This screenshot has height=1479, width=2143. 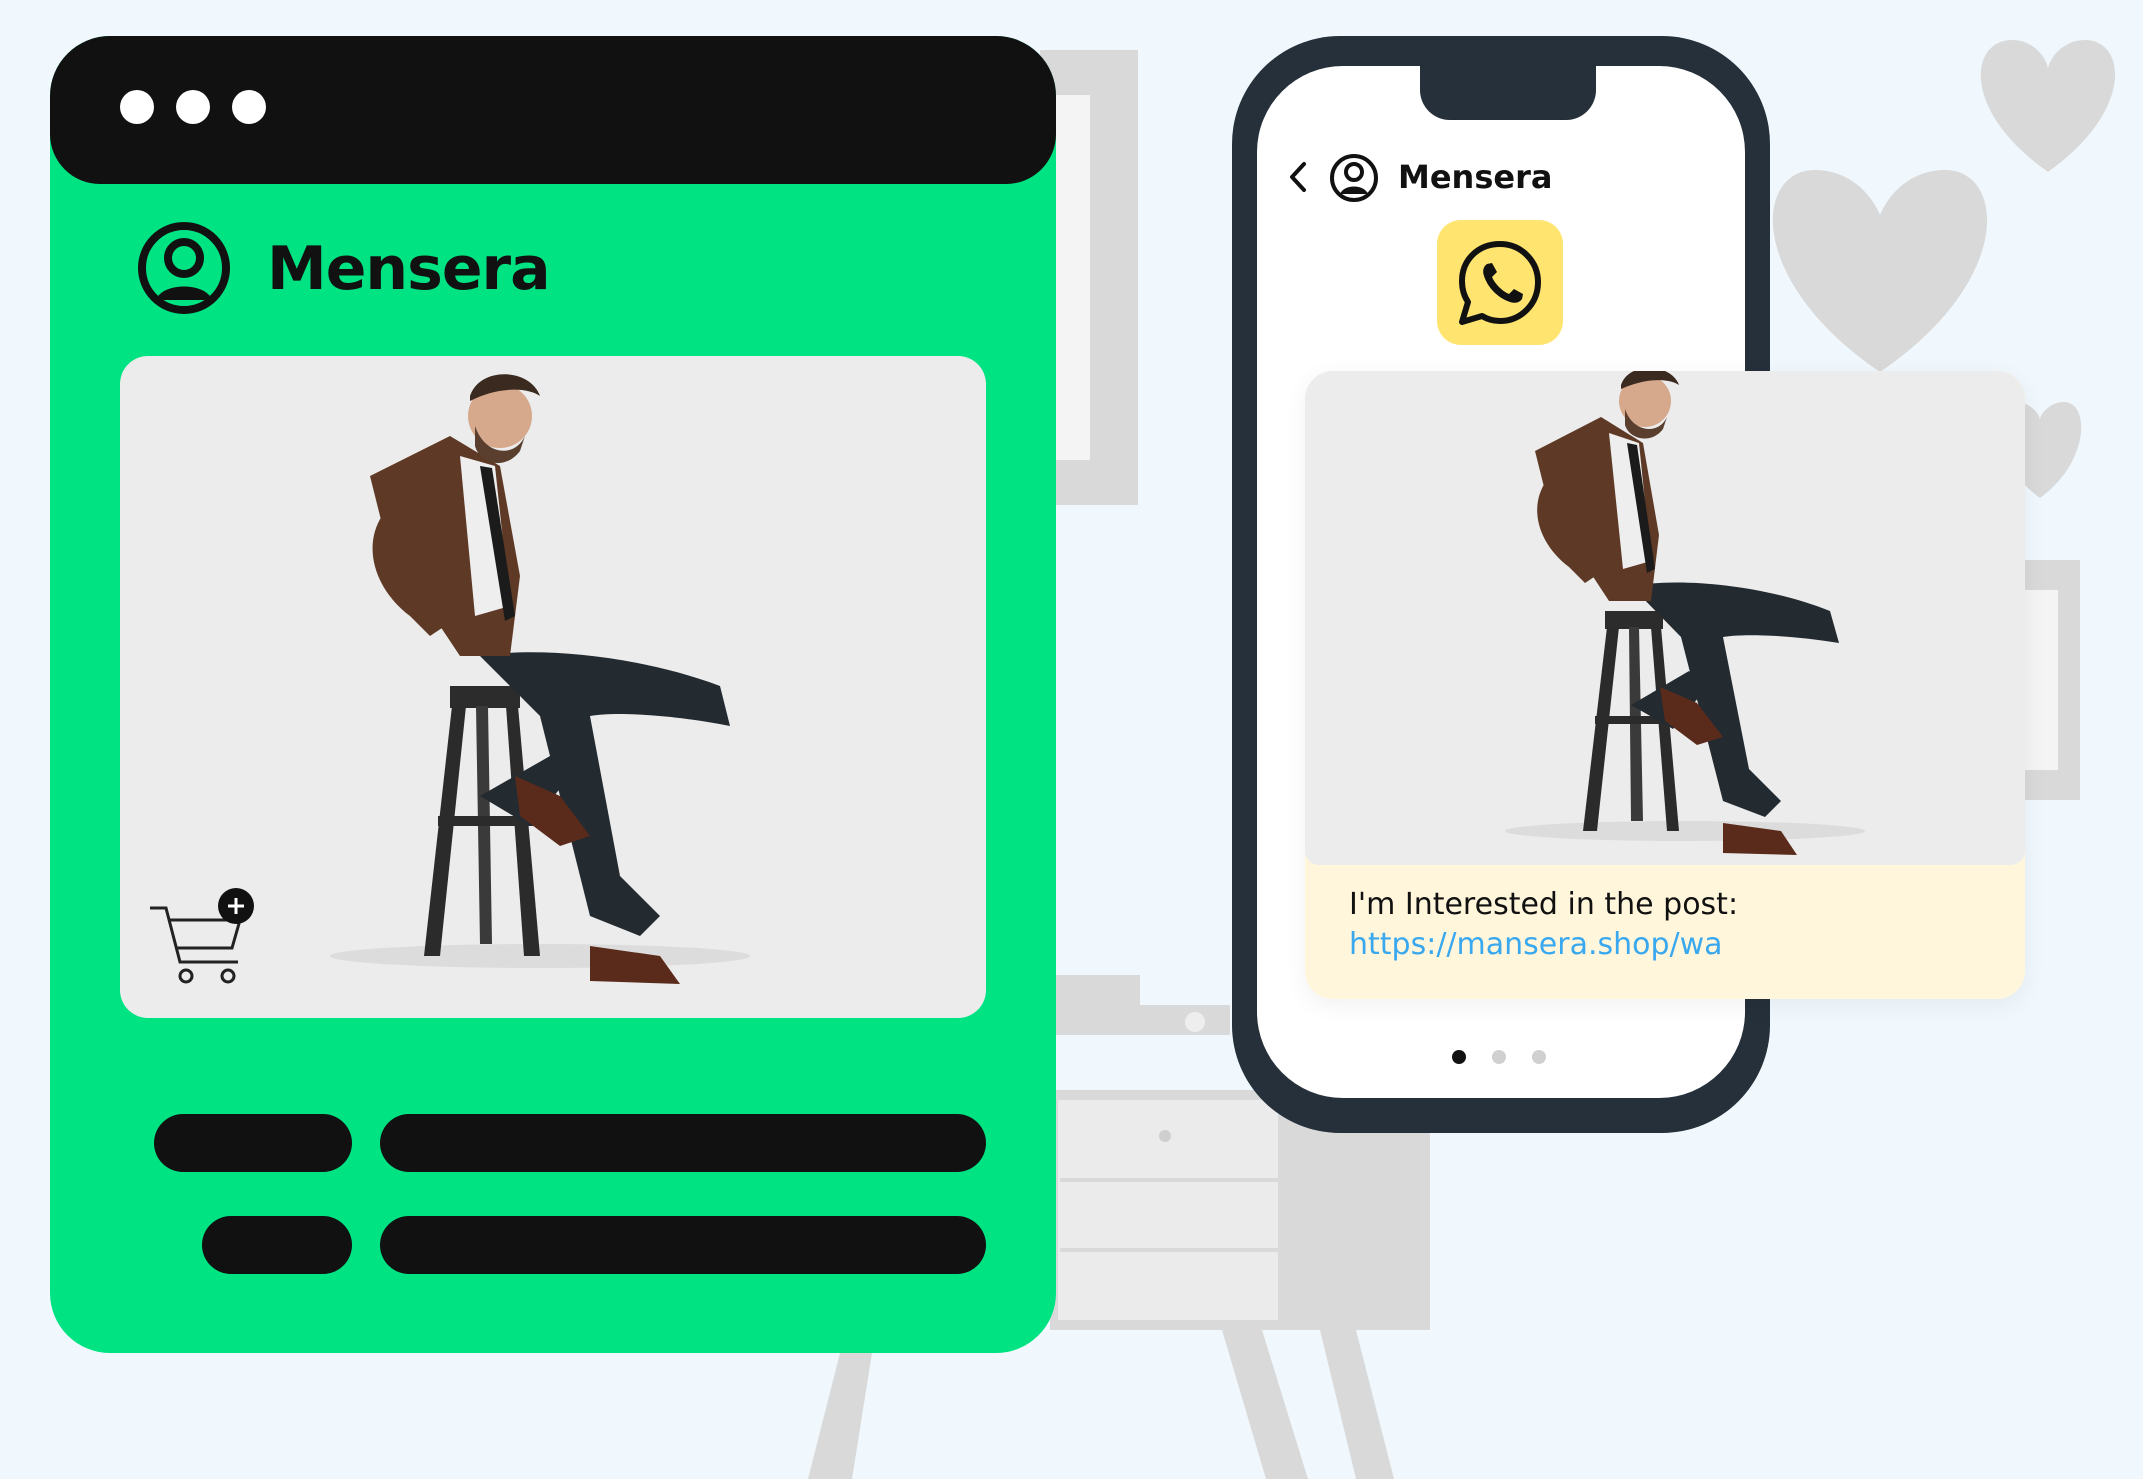 What do you see at coordinates (1544, 904) in the screenshot?
I see `message-body: I'm Interested in the post:` at bounding box center [1544, 904].